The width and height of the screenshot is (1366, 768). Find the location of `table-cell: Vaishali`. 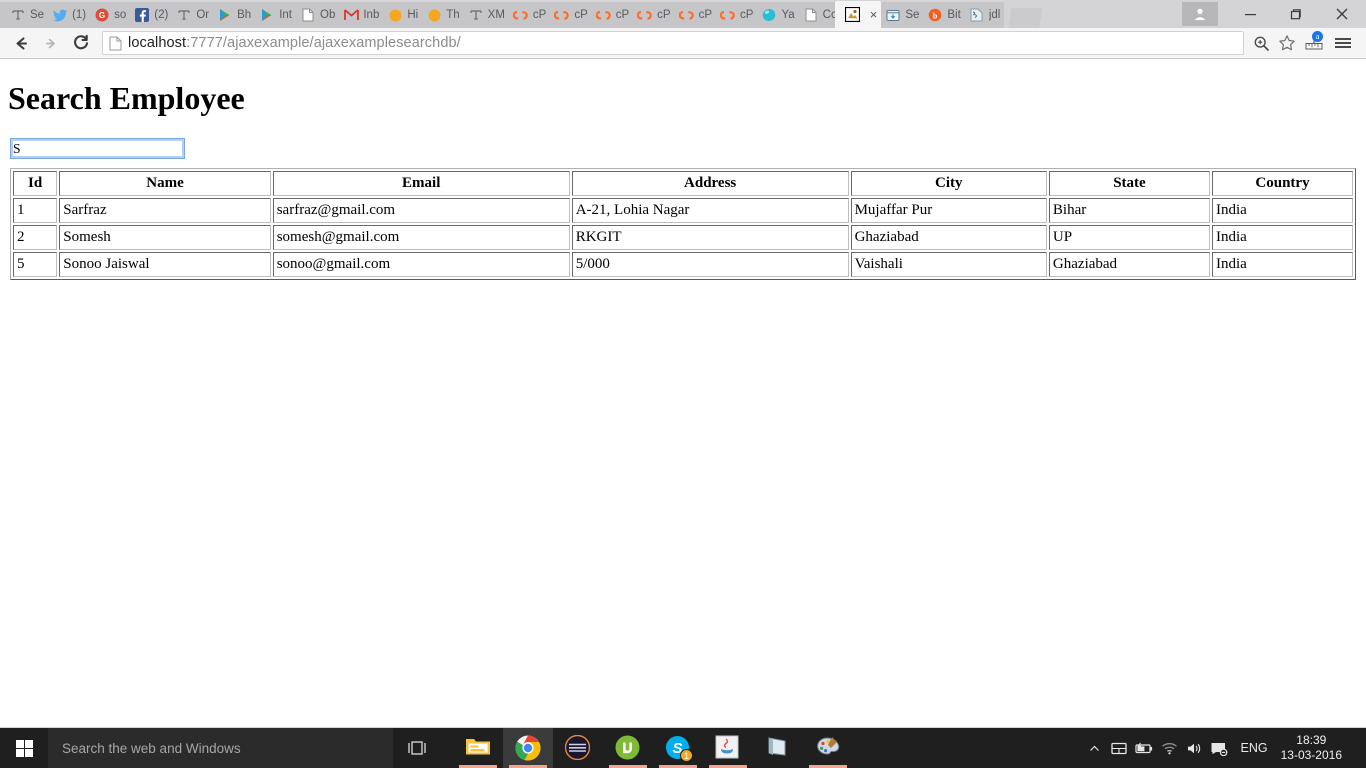

table-cell: Vaishali is located at coordinates (948, 264).